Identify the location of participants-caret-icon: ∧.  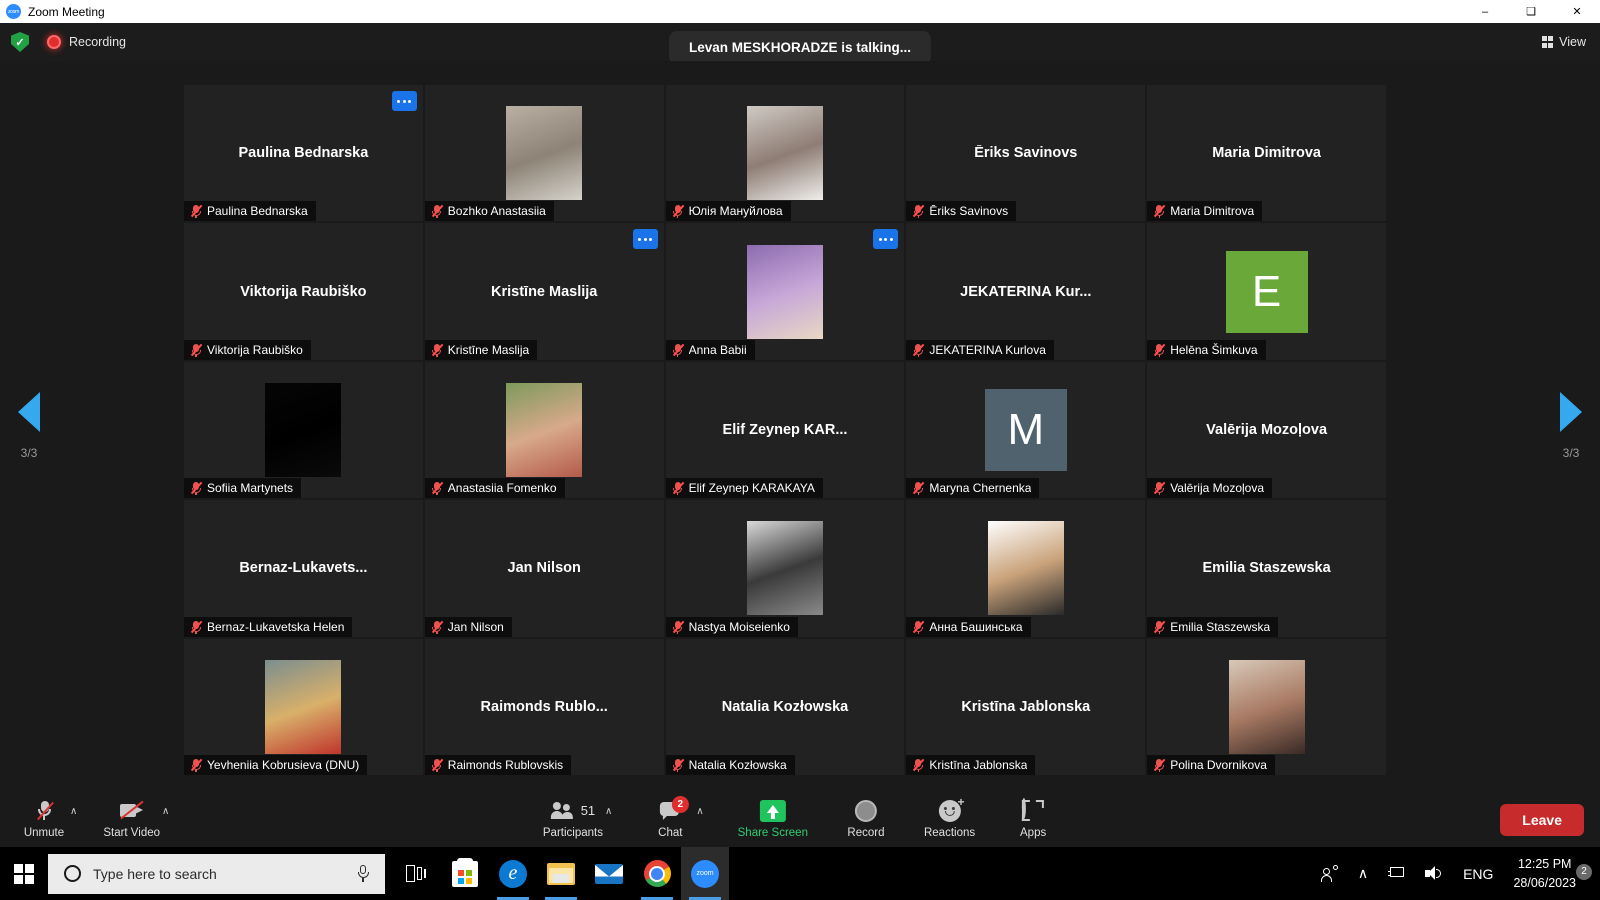
(608, 811).